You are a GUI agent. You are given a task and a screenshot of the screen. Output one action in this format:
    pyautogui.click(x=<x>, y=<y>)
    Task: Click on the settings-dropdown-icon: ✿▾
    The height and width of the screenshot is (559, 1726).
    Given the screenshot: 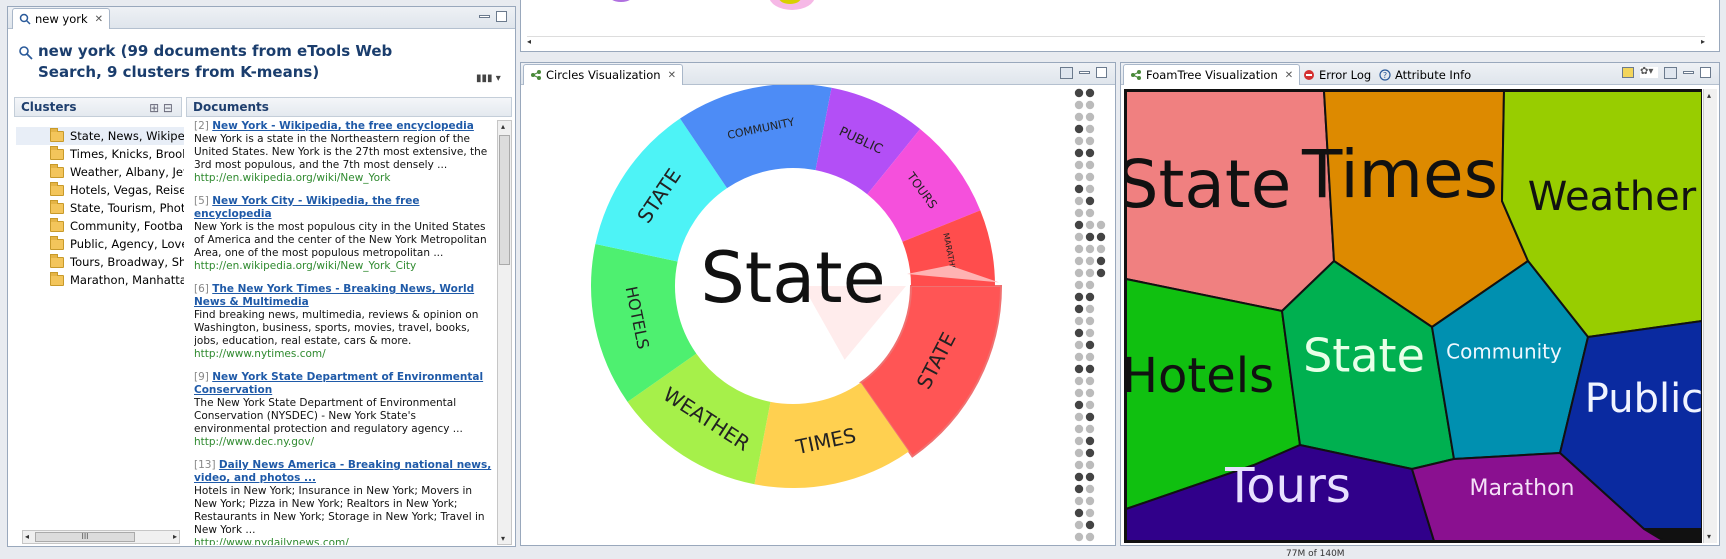 What is the action you would take?
    pyautogui.click(x=1649, y=72)
    